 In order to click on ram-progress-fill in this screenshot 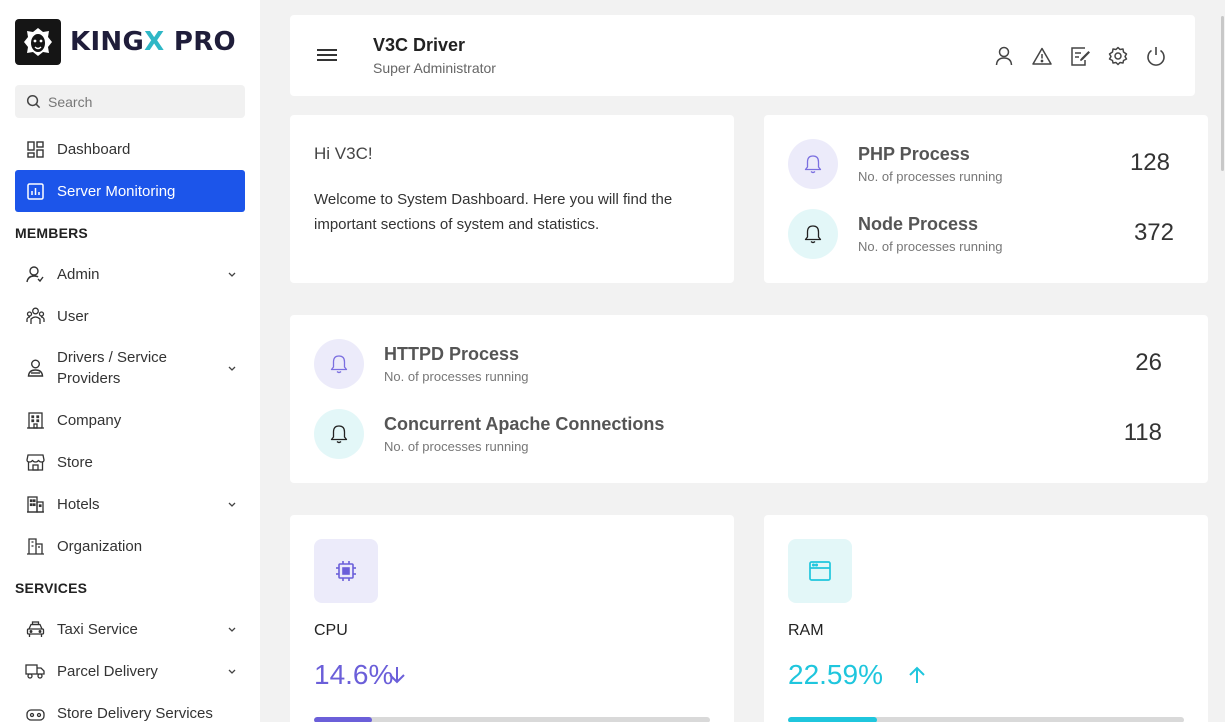, I will do `click(833, 719)`.